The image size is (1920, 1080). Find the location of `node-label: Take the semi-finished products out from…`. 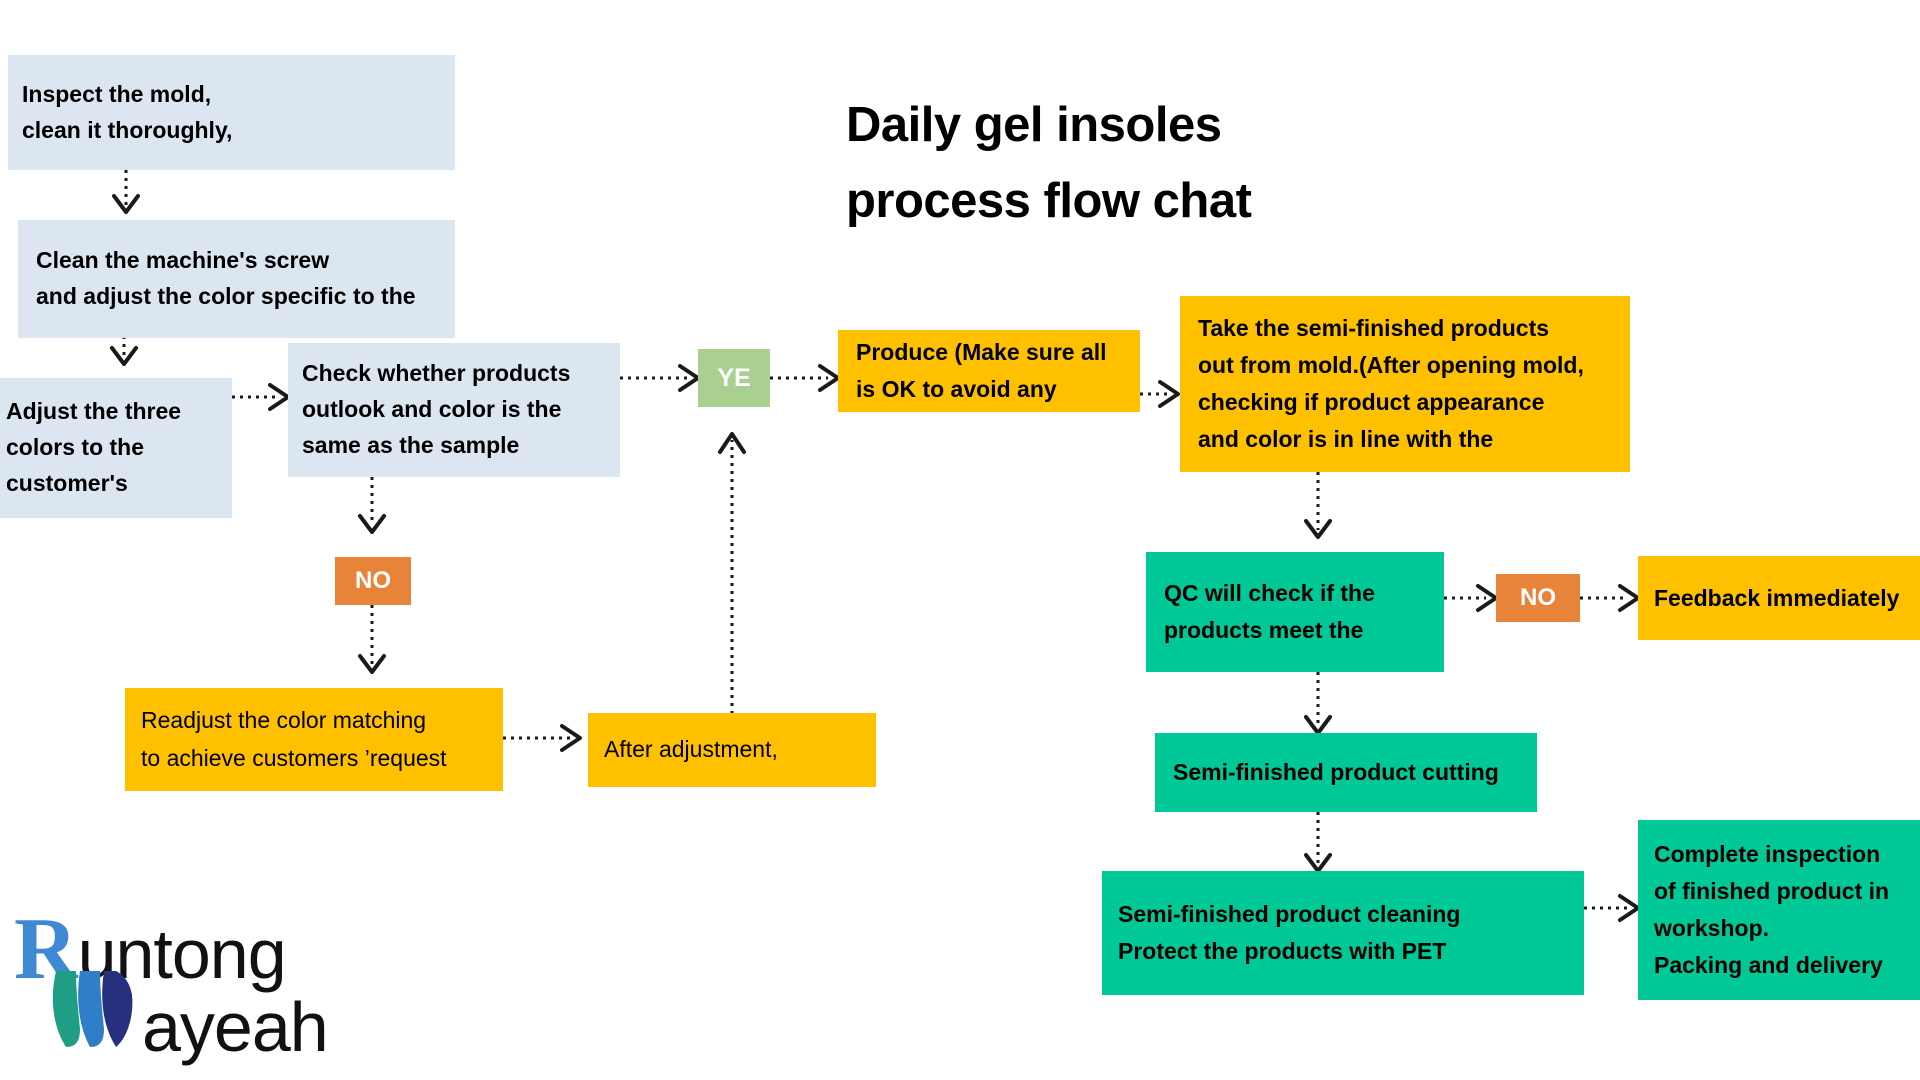

node-label: Take the semi-finished products out from… is located at coordinates (1391, 383).